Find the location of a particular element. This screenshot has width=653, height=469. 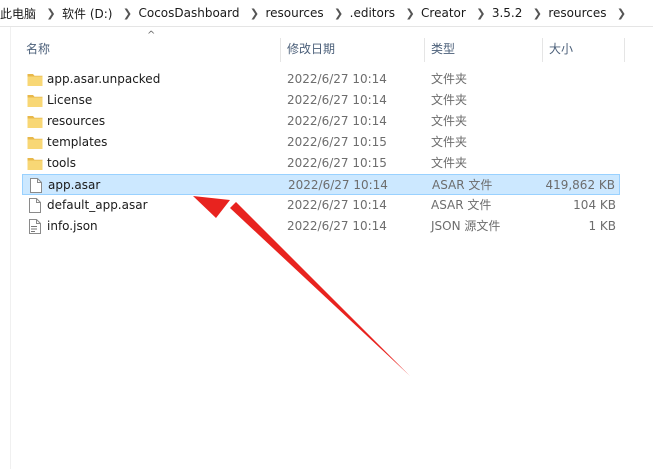

breadcrumb-item-resources: resources is located at coordinates (297, 13).